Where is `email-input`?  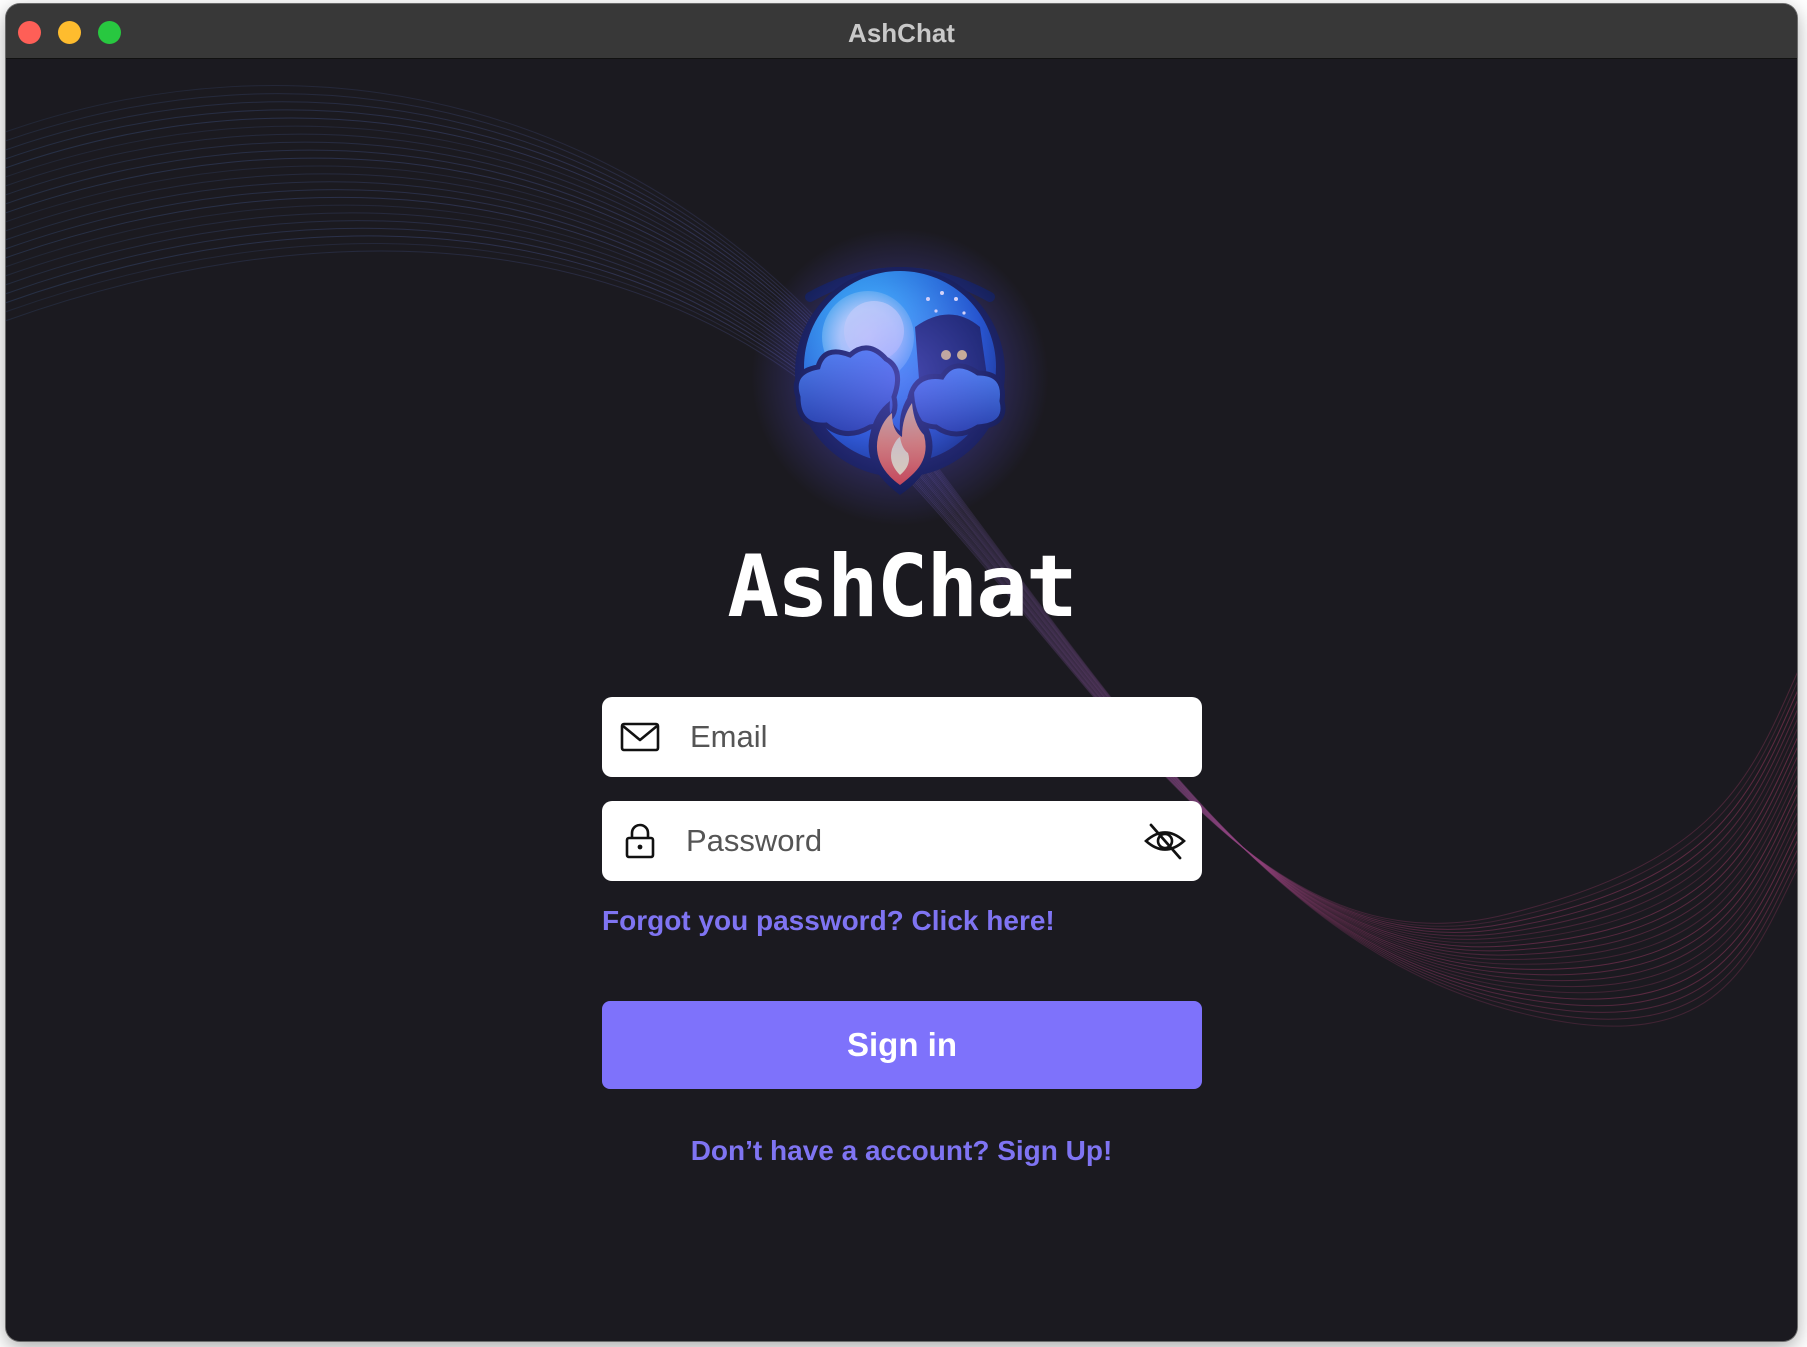 email-input is located at coordinates (920, 737).